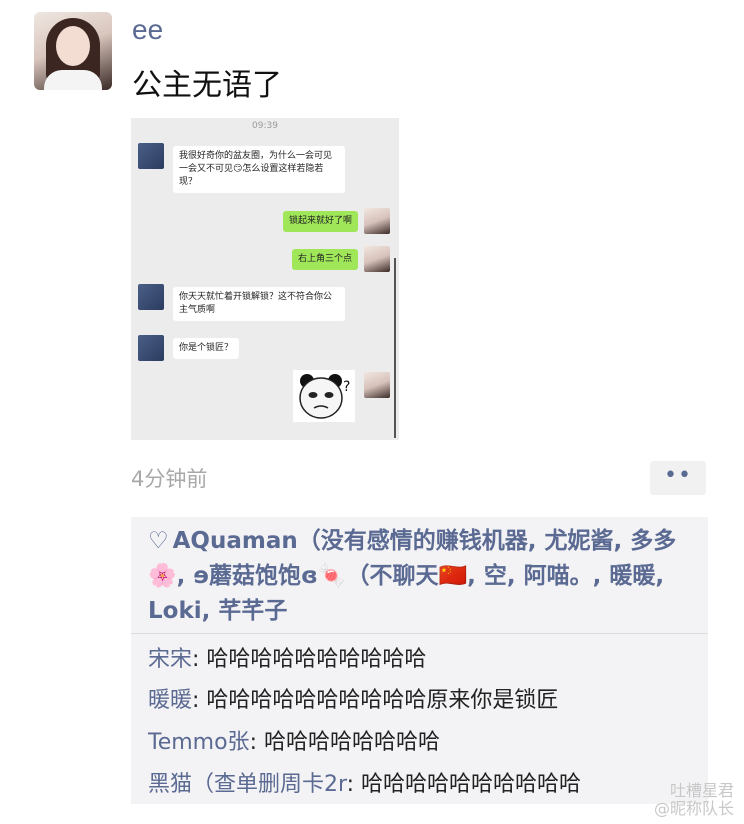  I want to click on poster-avatar, so click(73, 51).